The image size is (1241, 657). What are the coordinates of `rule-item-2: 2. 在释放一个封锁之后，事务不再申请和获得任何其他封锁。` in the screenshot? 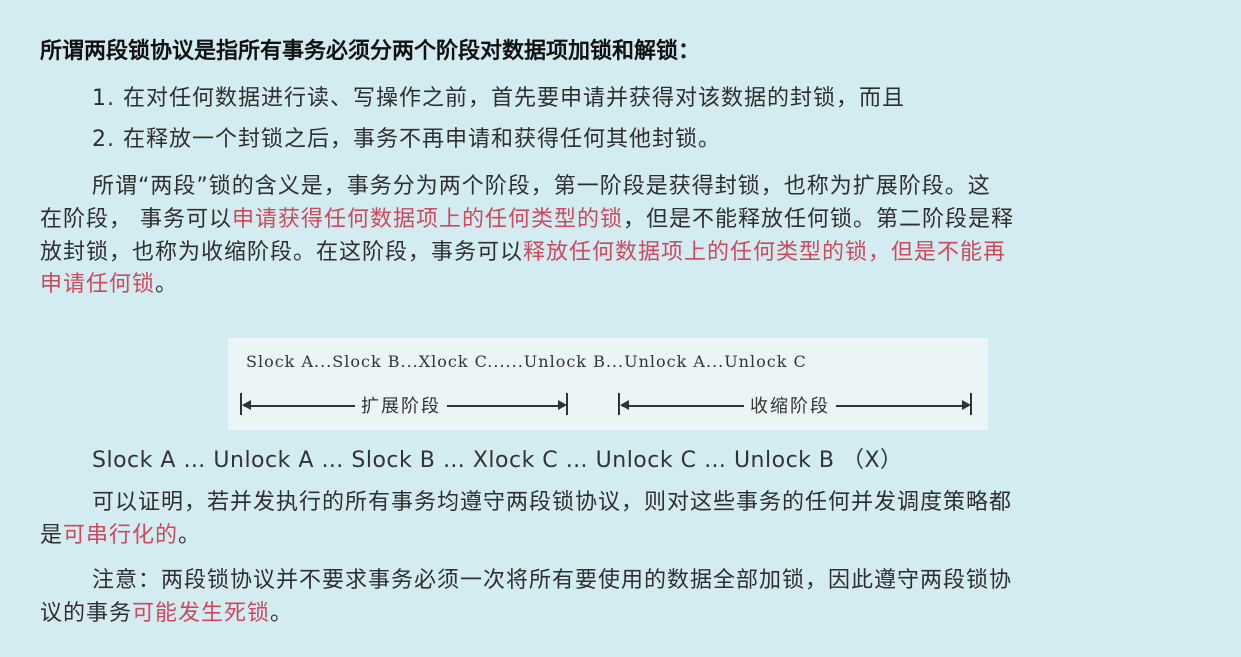 It's located at (406, 139).